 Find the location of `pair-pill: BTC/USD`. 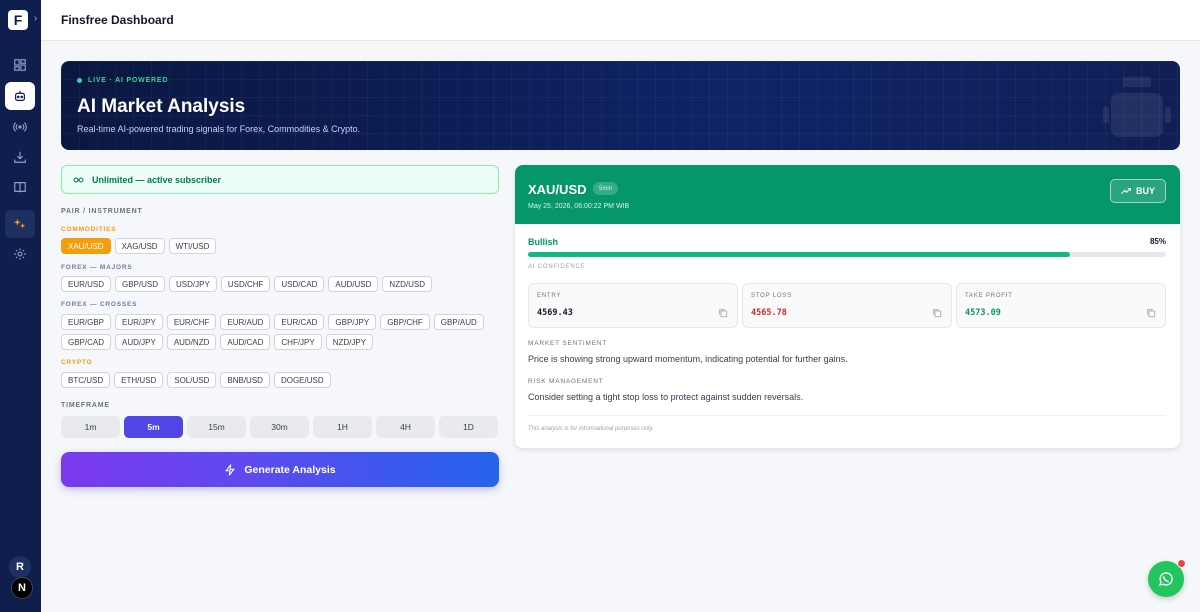

pair-pill: BTC/USD is located at coordinates (86, 380).